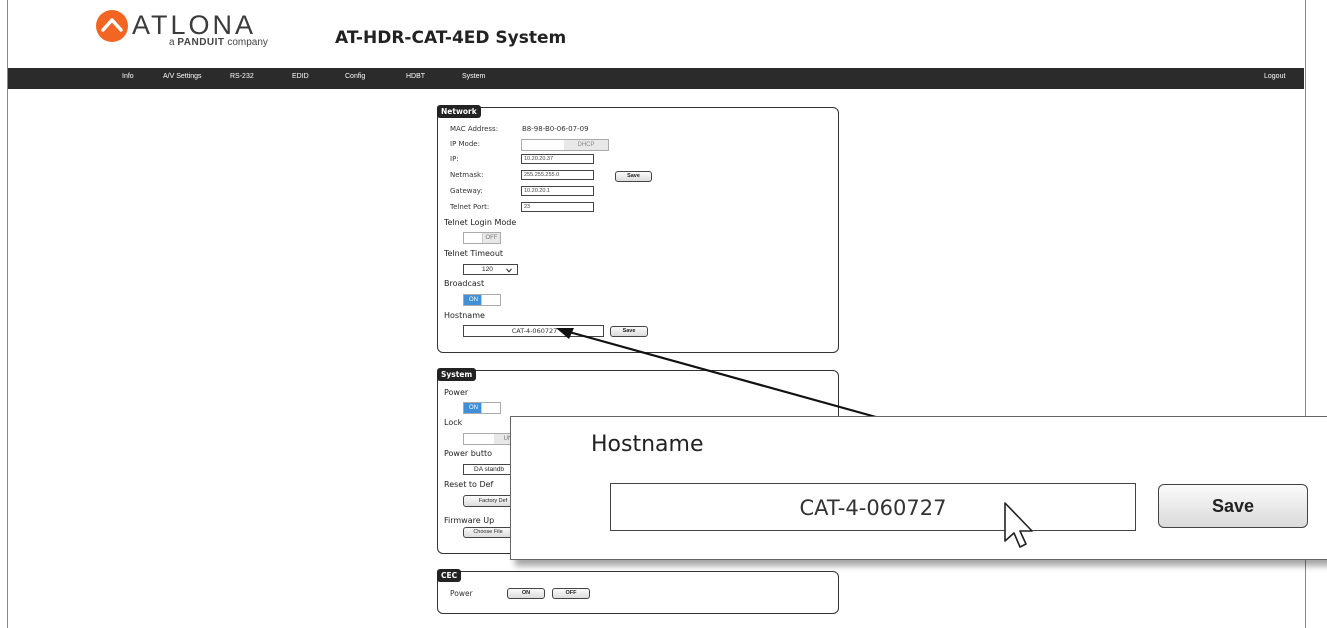  Describe the element at coordinates (873, 507) in the screenshot. I see `zoom-hostname-input: CAT-4-060727` at that location.